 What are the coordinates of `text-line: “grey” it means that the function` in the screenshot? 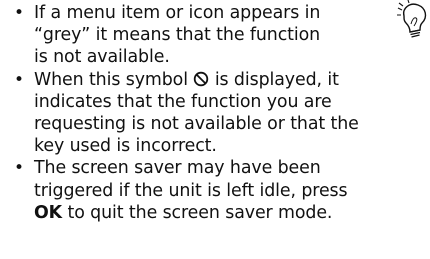 It's located at (177, 35).